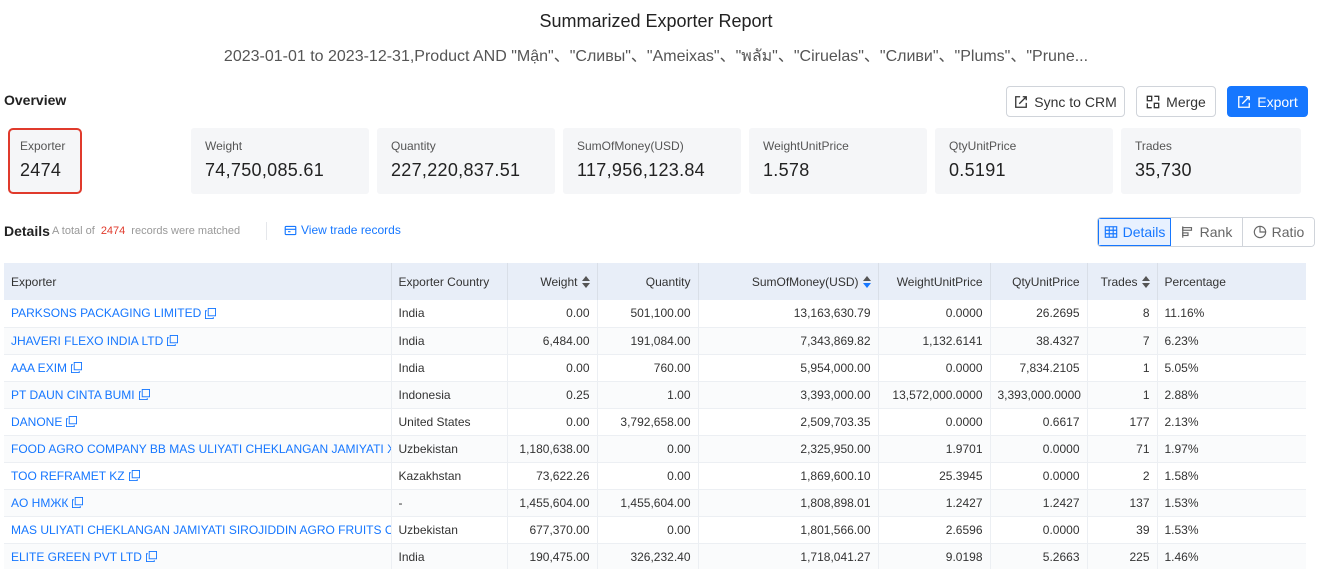 The width and height of the screenshot is (1321, 569). I want to click on cell-exporter: ELITE GREEN PVT LTD, so click(198, 556).